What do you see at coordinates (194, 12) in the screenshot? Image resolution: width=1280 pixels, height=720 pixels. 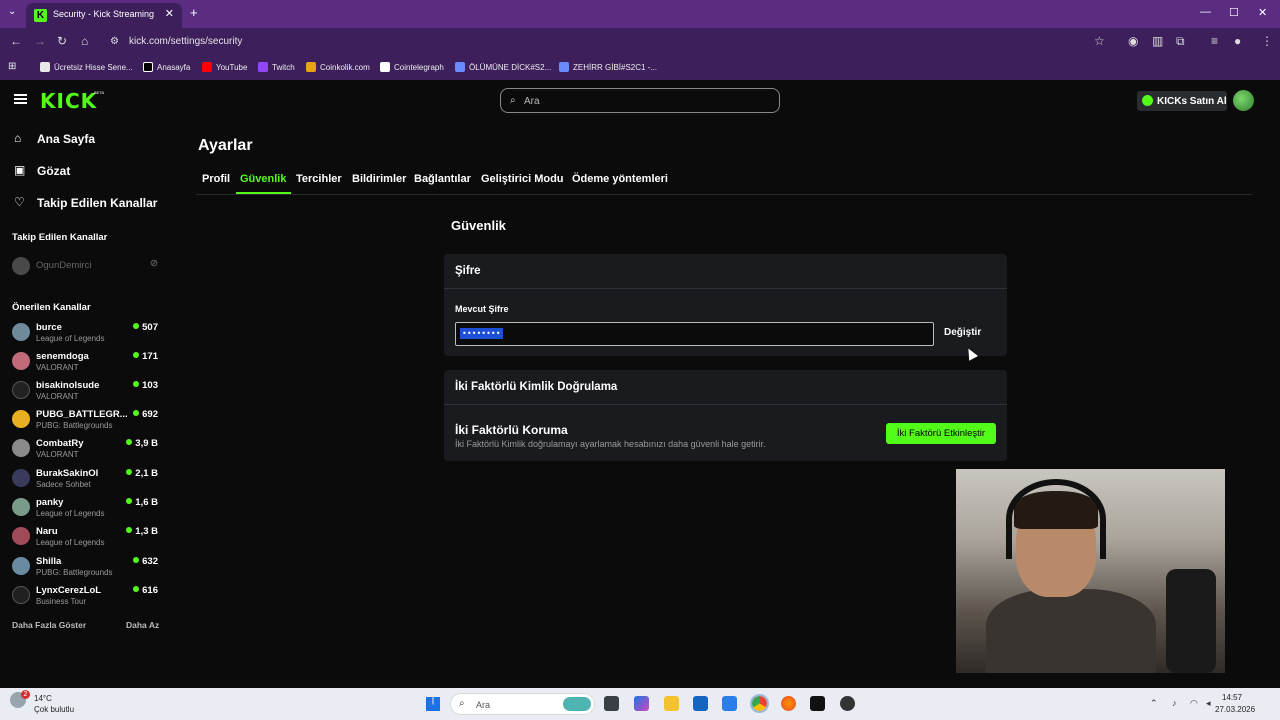 I see `new-tab-icon: +` at bounding box center [194, 12].